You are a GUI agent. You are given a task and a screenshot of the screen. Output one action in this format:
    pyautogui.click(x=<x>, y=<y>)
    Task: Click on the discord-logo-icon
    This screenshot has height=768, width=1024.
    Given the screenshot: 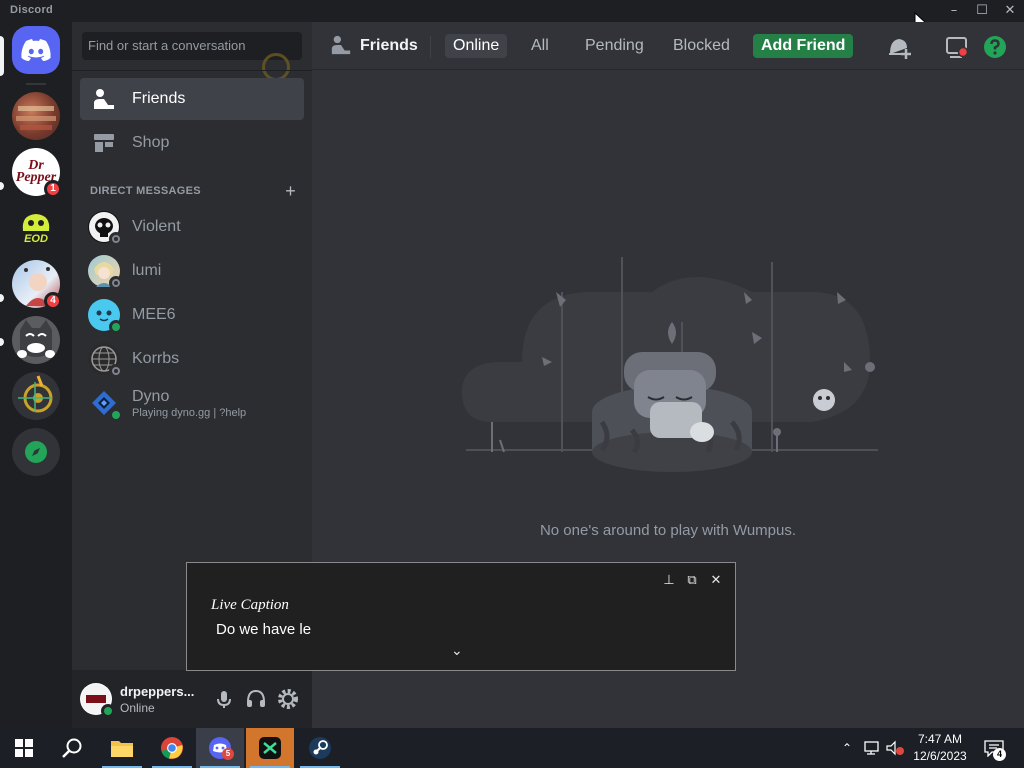 What is the action you would take?
    pyautogui.click(x=36, y=50)
    